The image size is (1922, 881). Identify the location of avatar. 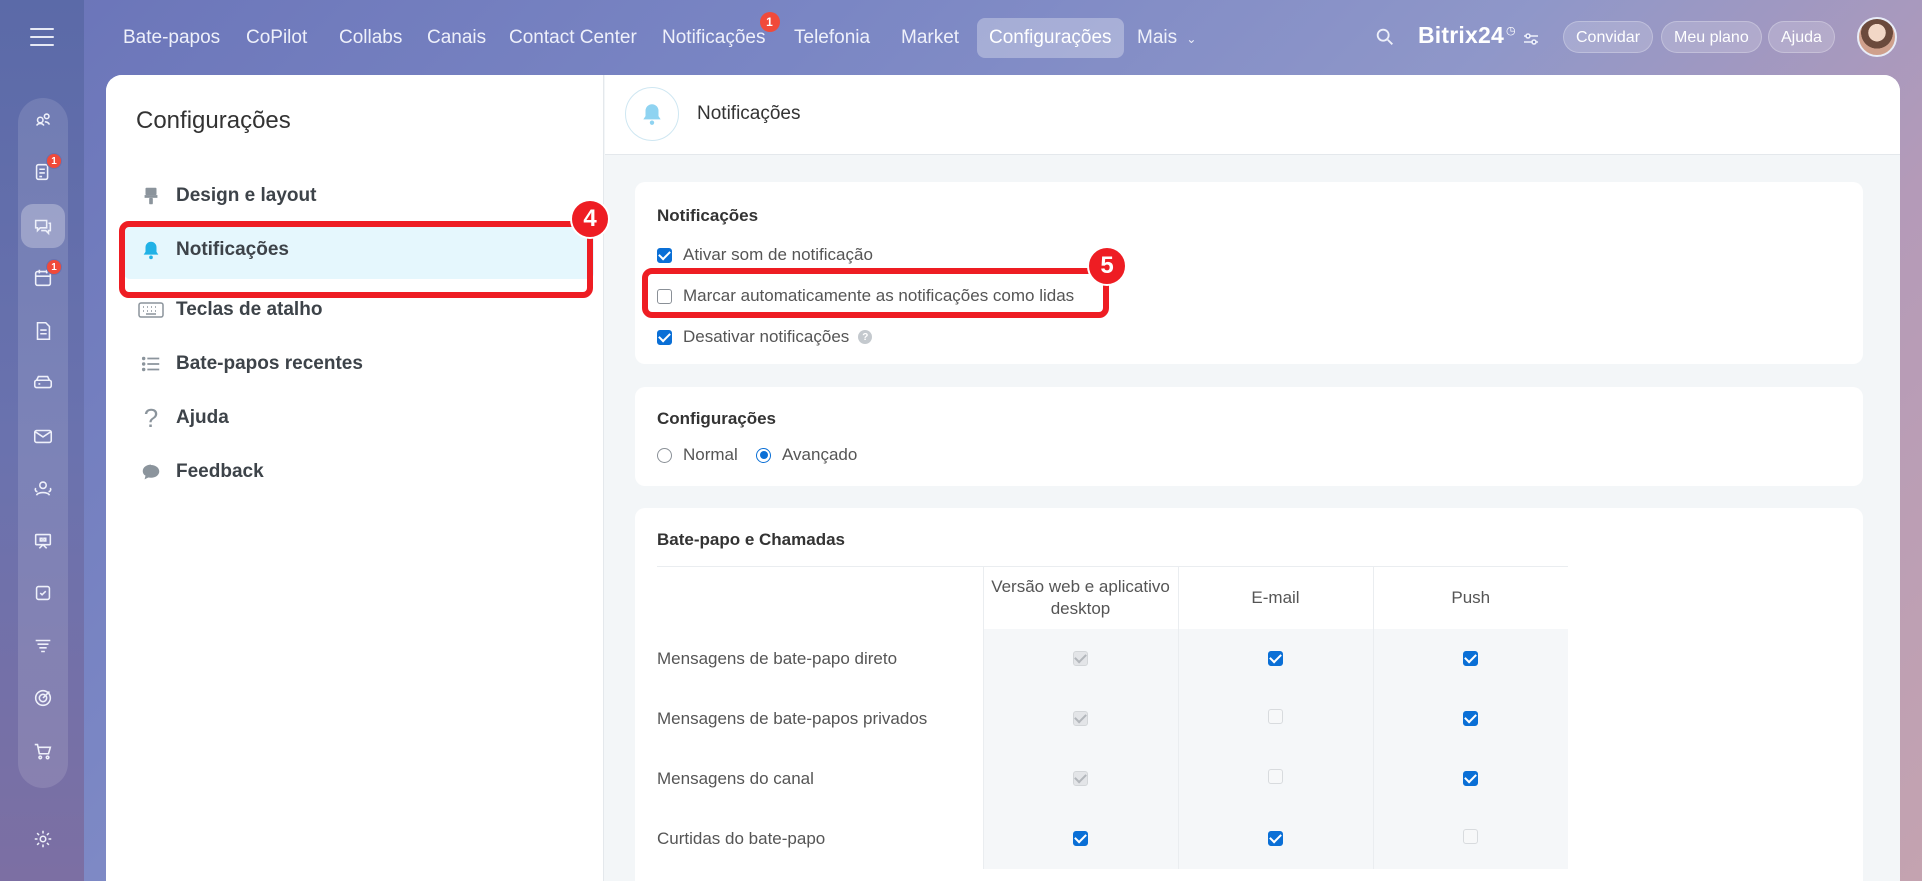
(1877, 37).